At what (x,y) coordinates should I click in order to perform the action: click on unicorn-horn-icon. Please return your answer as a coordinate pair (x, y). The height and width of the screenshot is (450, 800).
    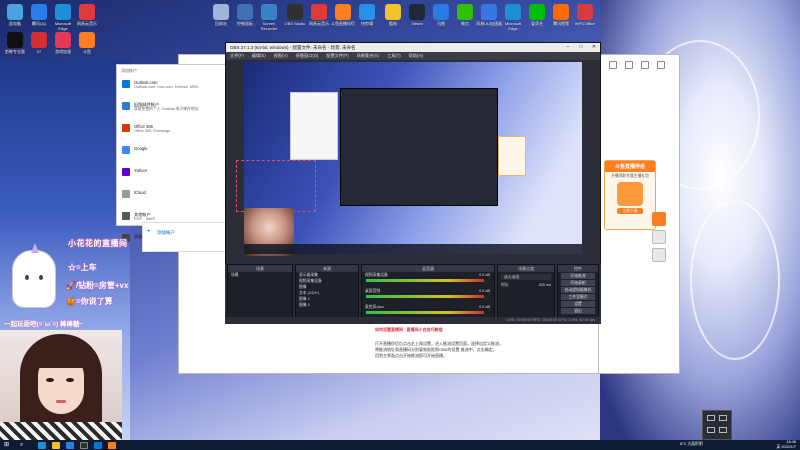
    Looking at the image, I should click on (35, 248).